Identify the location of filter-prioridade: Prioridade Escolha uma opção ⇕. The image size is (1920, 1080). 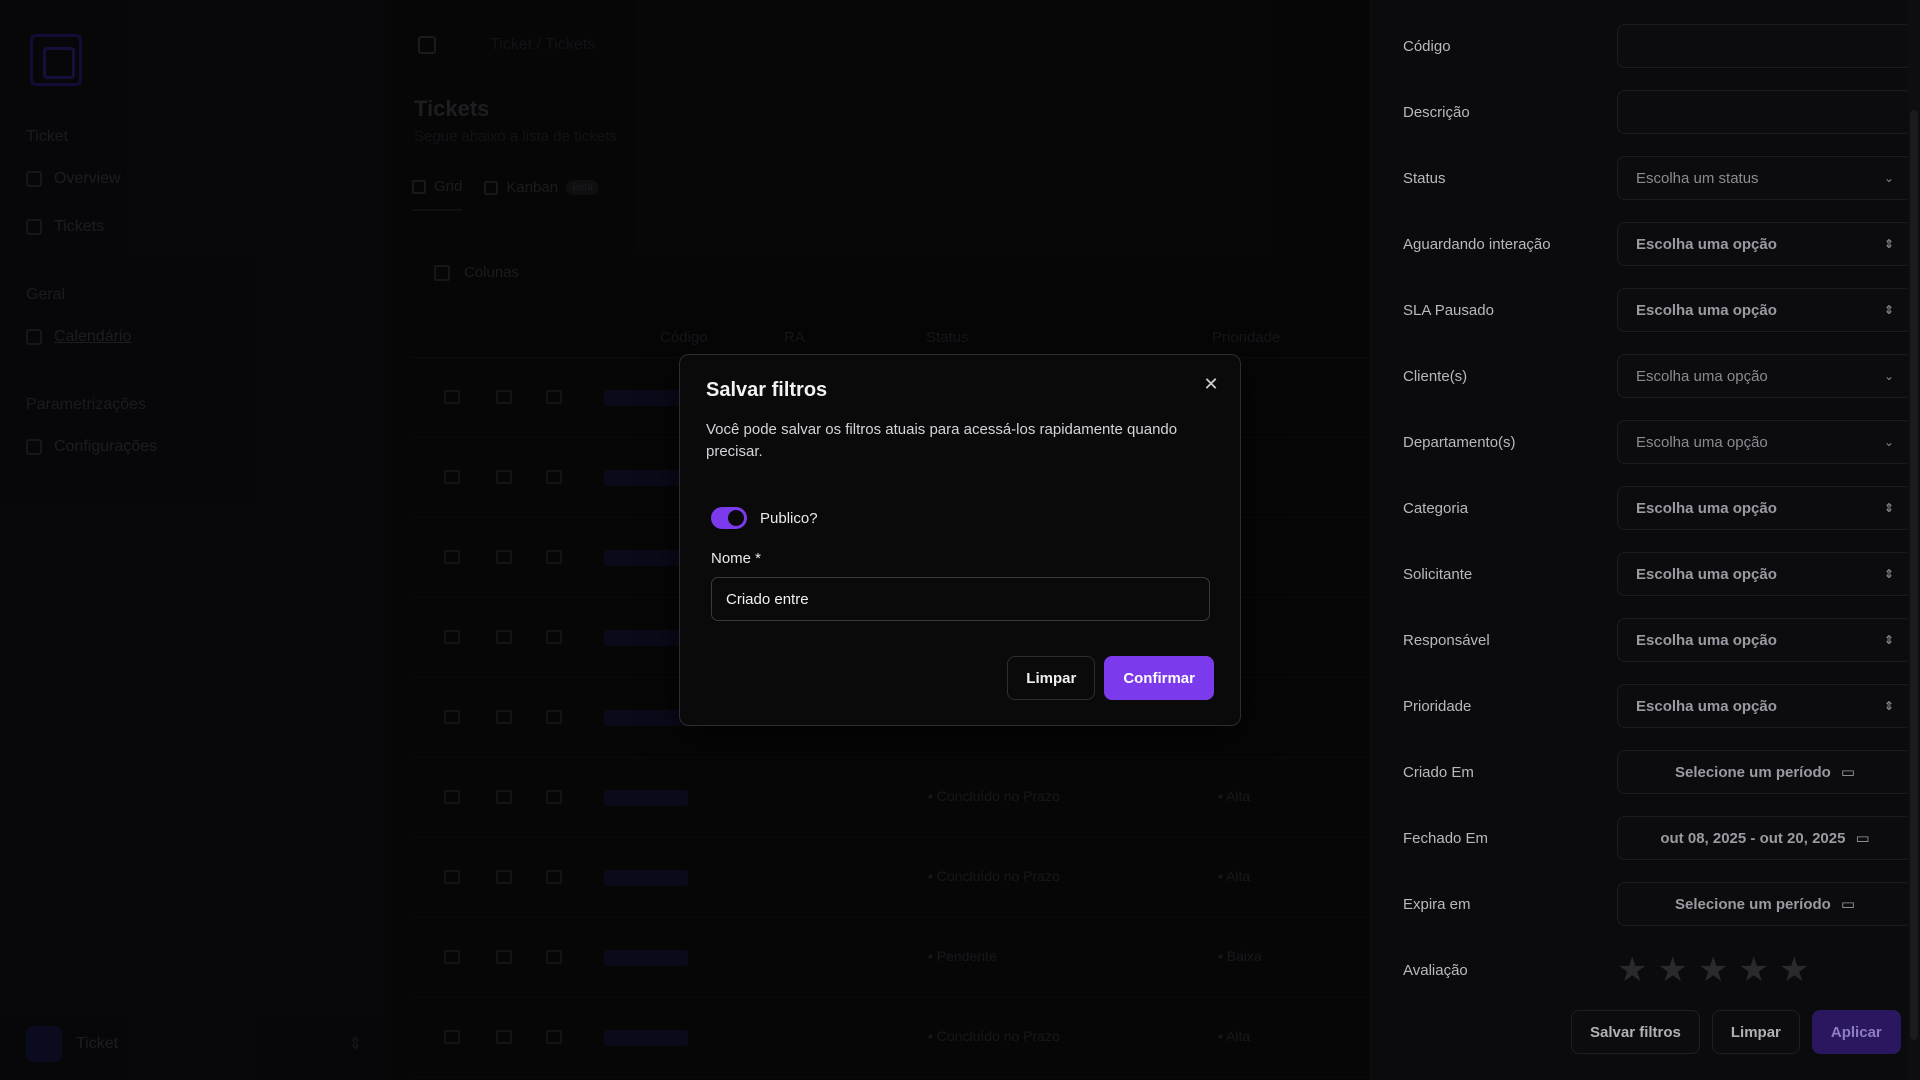
(1658, 706).